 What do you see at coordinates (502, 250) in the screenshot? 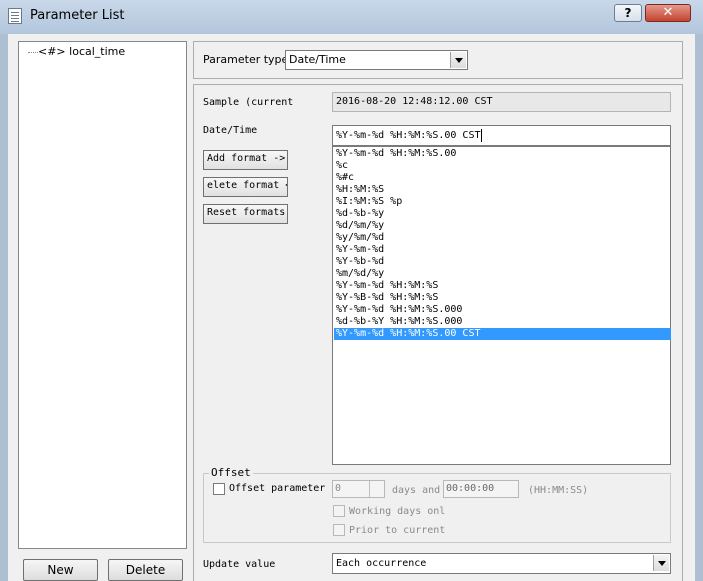
I see `format-list-item: %Y-%m-%d` at bounding box center [502, 250].